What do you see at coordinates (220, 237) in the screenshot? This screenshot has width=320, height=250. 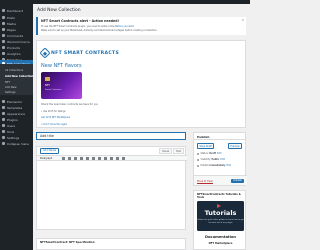 I see `documentation-link: Documentation` at bounding box center [220, 237].